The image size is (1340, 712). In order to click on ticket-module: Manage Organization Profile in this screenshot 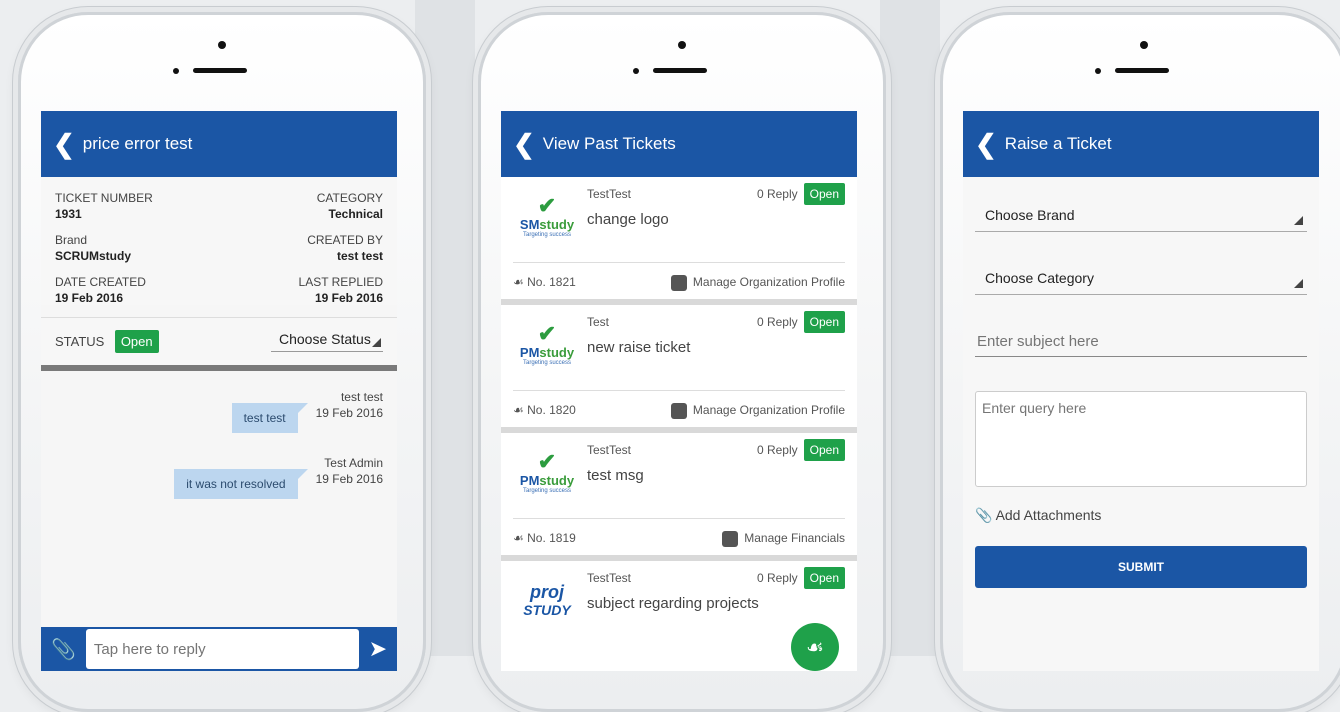, I will do `click(768, 410)`.